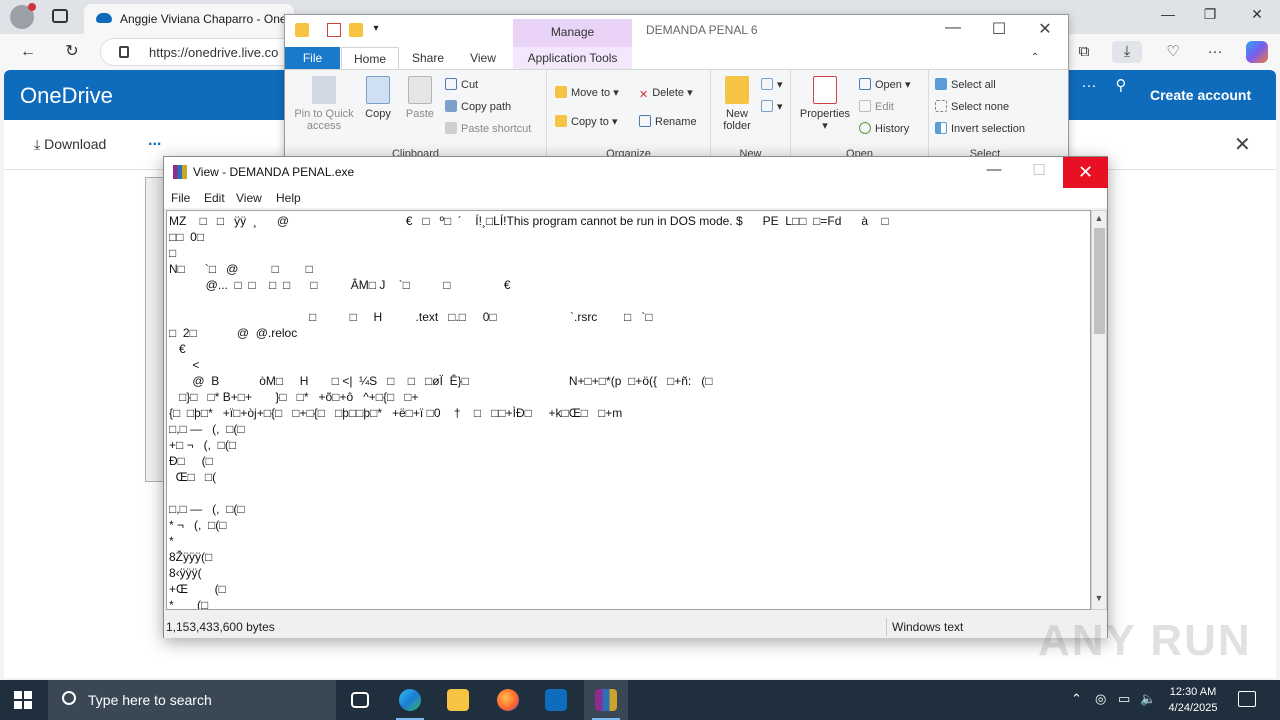 The image size is (1280, 720). Describe the element at coordinates (556, 700) in the screenshot. I see `taskbar-outlook` at that location.